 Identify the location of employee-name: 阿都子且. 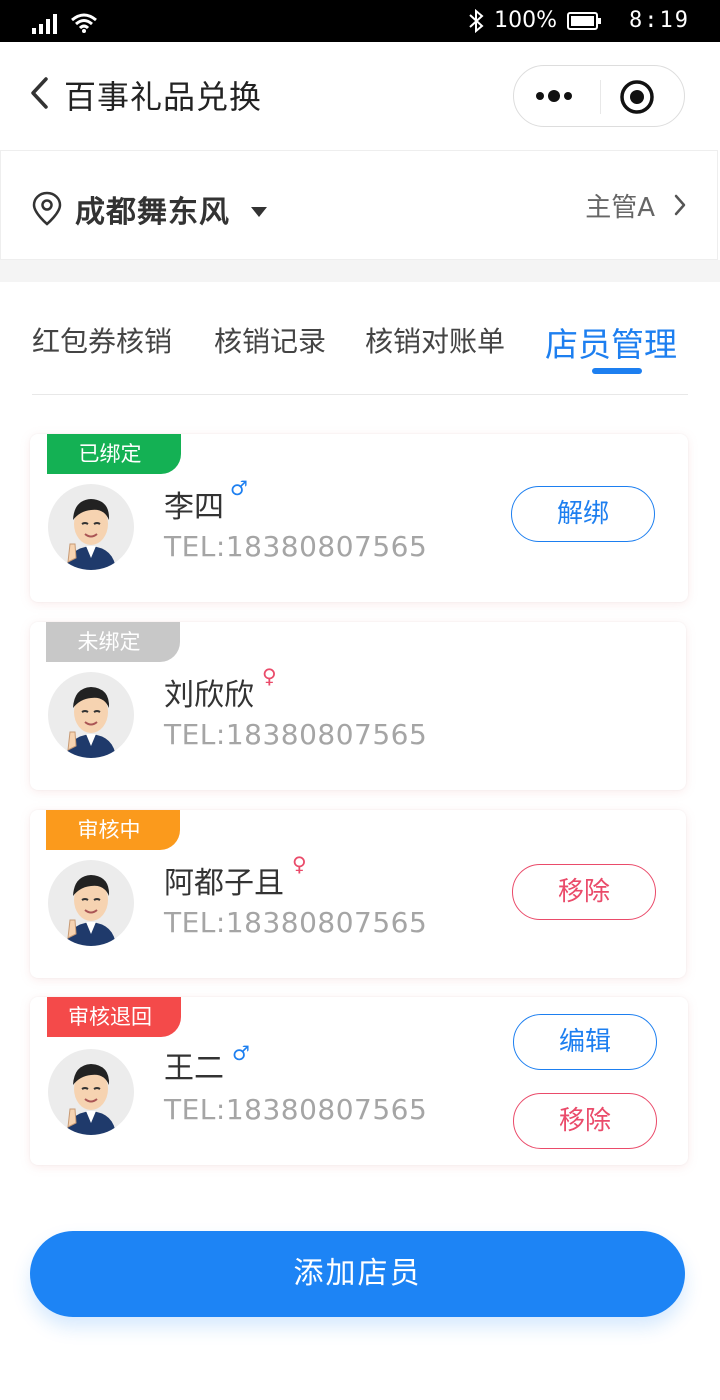
(224, 883).